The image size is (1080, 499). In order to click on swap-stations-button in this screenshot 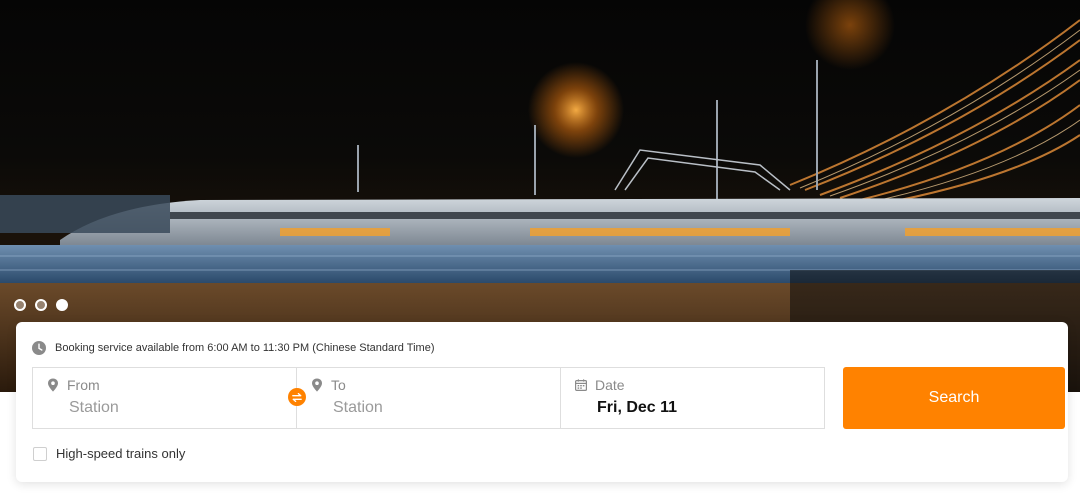, I will do `click(297, 397)`.